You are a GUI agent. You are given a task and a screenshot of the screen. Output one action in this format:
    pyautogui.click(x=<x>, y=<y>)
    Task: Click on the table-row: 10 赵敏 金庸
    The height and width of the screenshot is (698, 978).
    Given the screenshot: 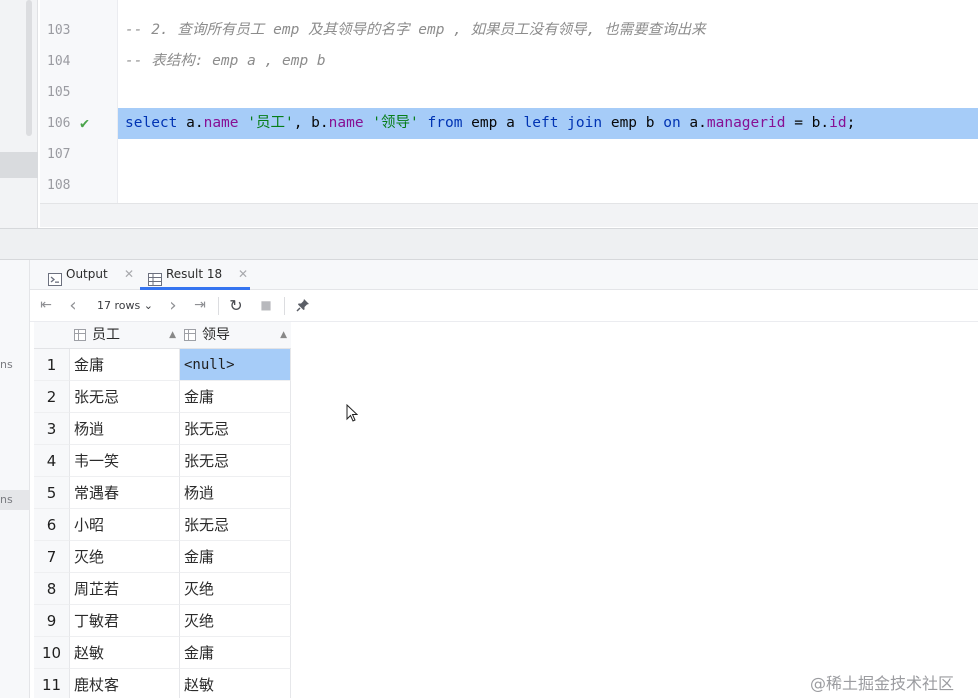 What is the action you would take?
    pyautogui.click(x=162, y=653)
    